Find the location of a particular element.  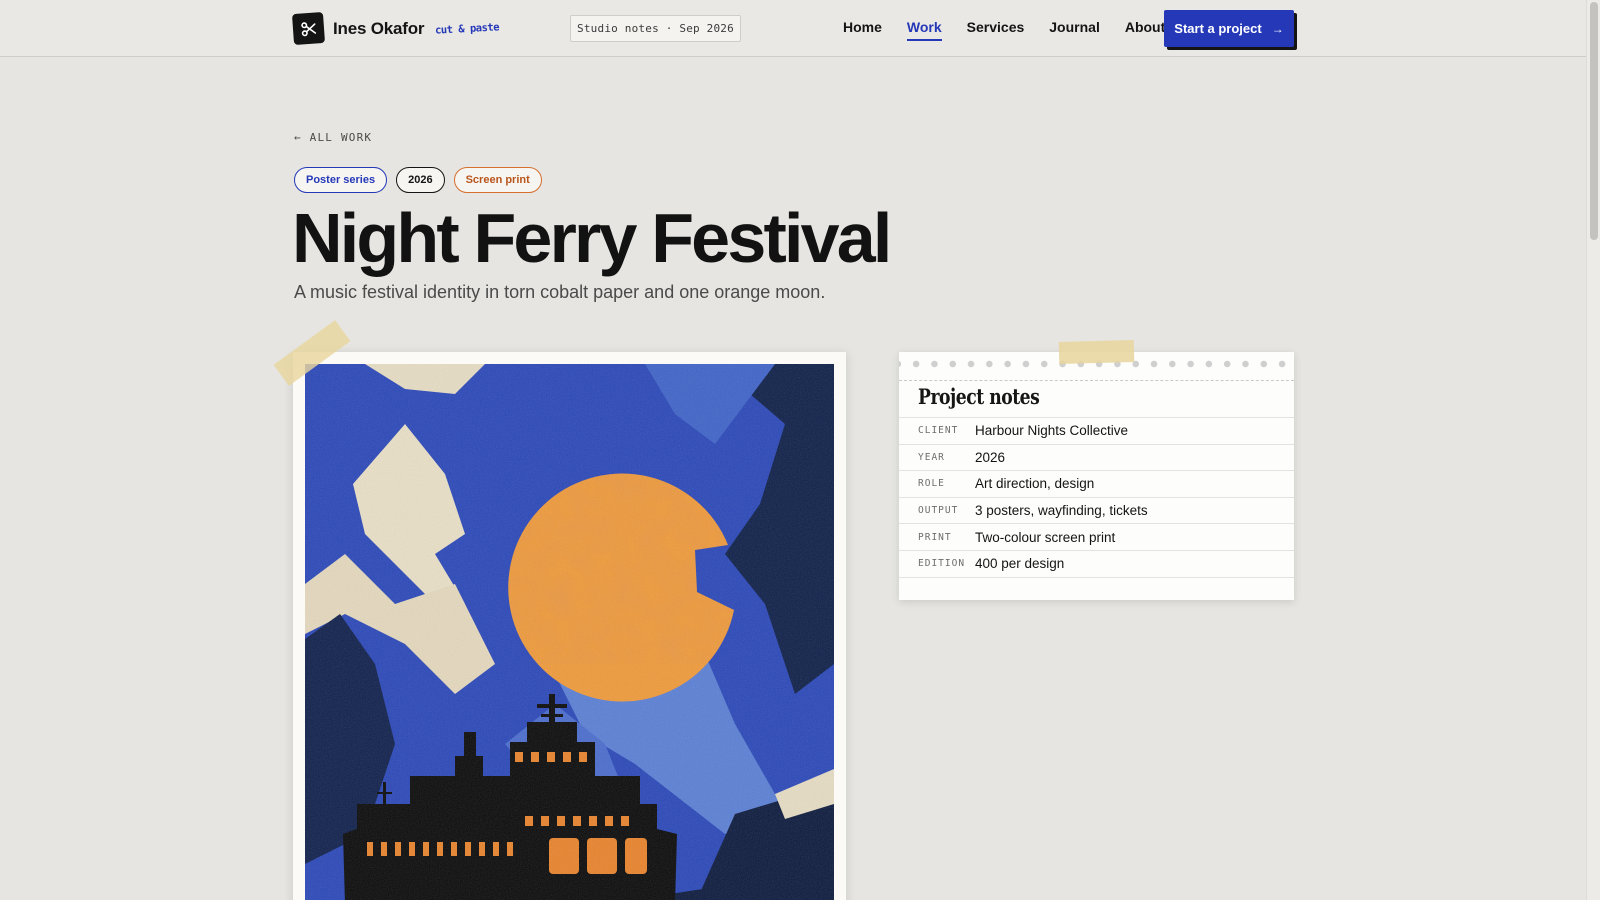

arrow-right-icon: → is located at coordinates (1277, 28).